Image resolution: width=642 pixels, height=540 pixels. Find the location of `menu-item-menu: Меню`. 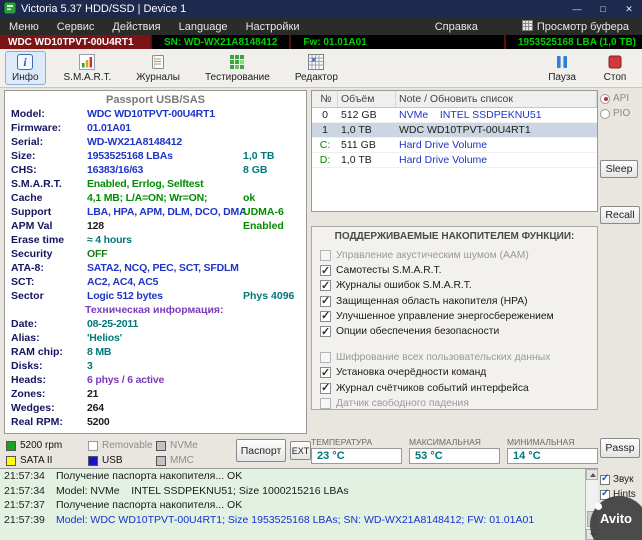

menu-item-menu: Меню is located at coordinates (24, 26).